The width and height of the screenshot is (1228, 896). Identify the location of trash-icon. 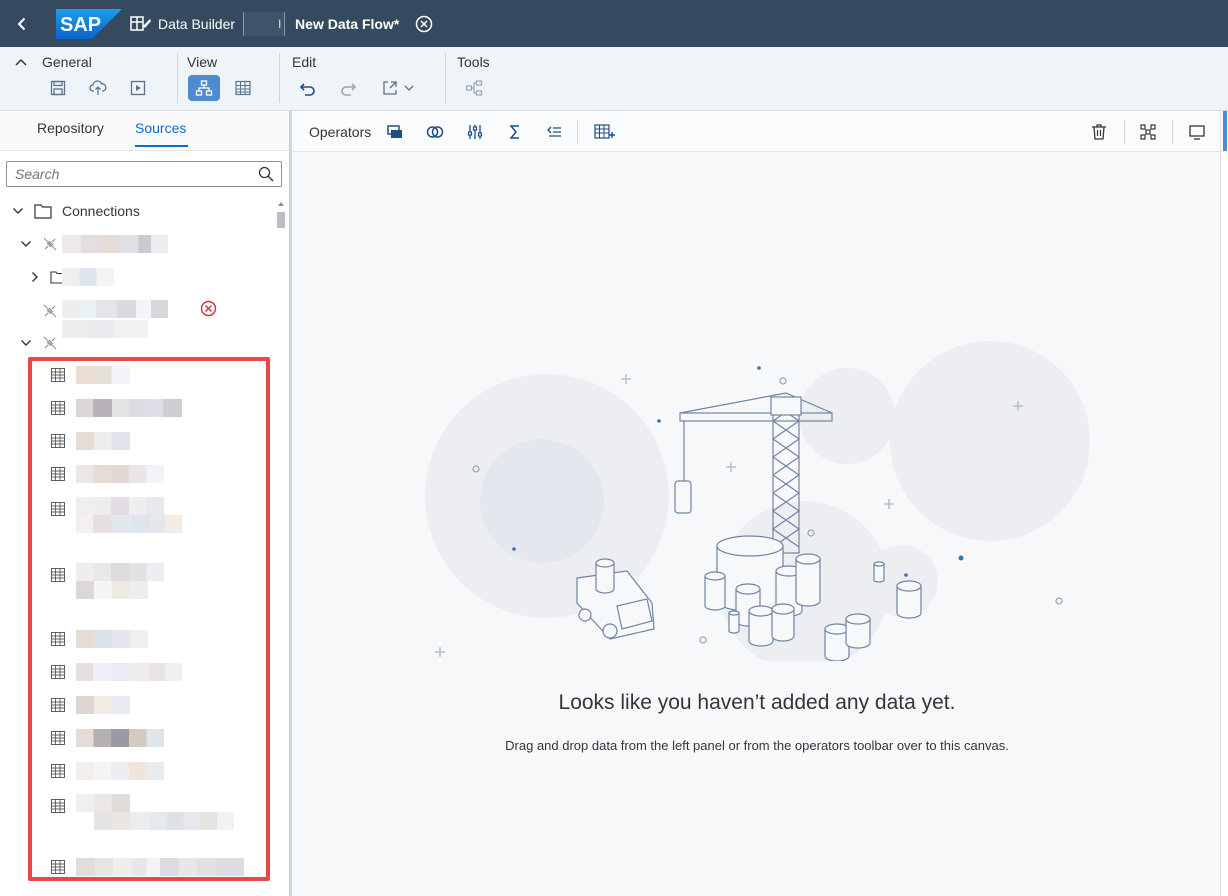
(1099, 132).